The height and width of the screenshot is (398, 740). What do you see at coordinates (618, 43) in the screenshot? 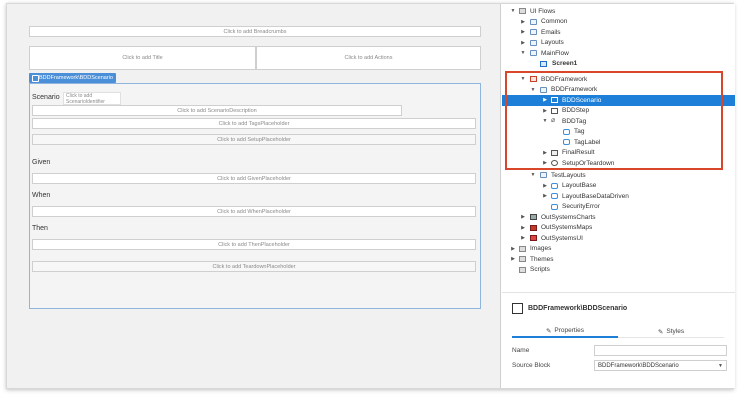
I see `tree-item-layouts: ▶ Layouts` at bounding box center [618, 43].